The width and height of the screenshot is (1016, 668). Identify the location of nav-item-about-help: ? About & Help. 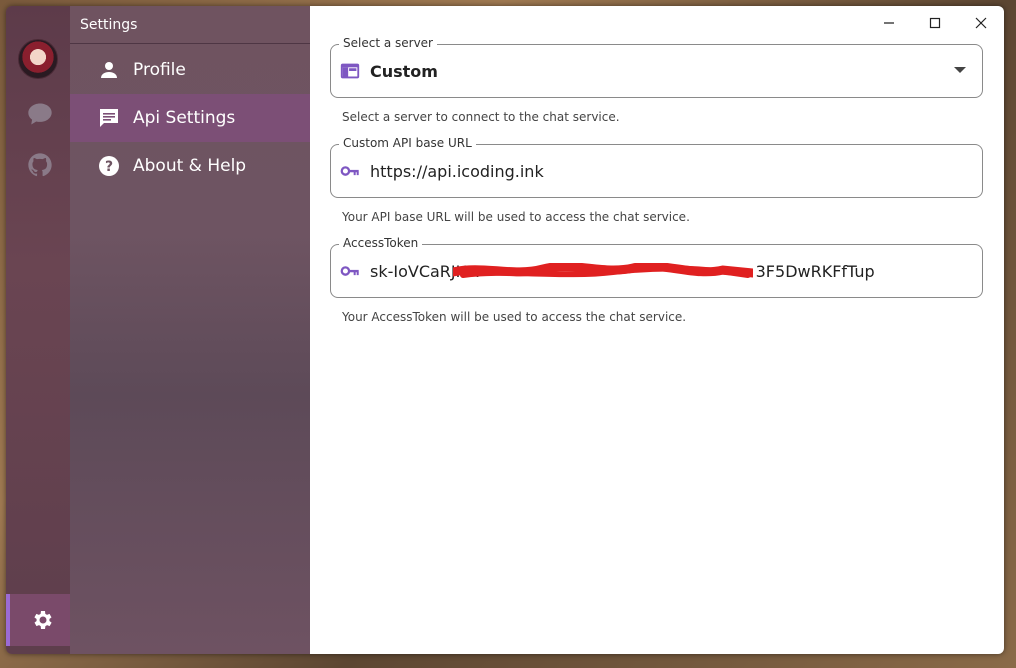
(190, 166).